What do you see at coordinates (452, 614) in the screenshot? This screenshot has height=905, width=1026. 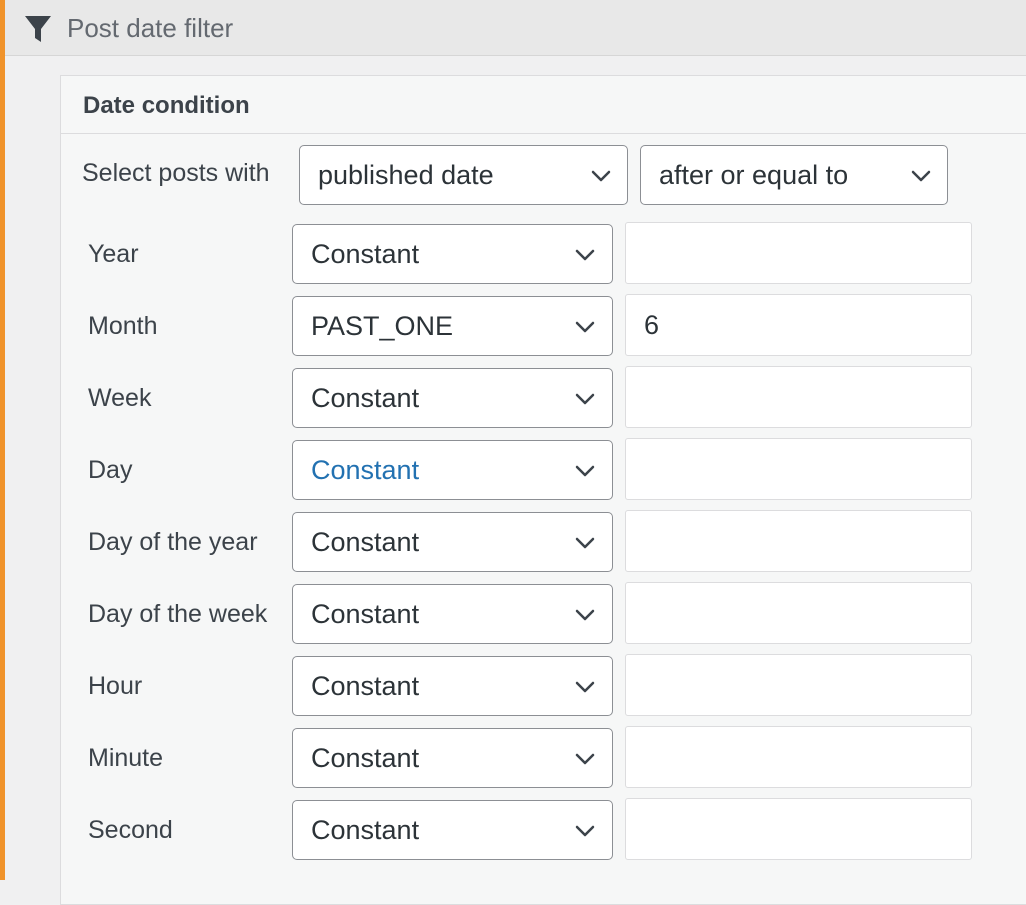 I see `mode-select-day-of-week: Constant` at bounding box center [452, 614].